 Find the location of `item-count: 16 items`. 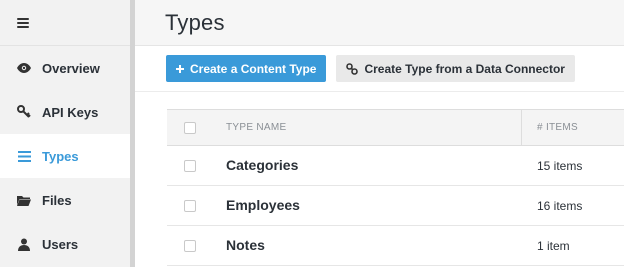

item-count: 16 items is located at coordinates (560, 205).